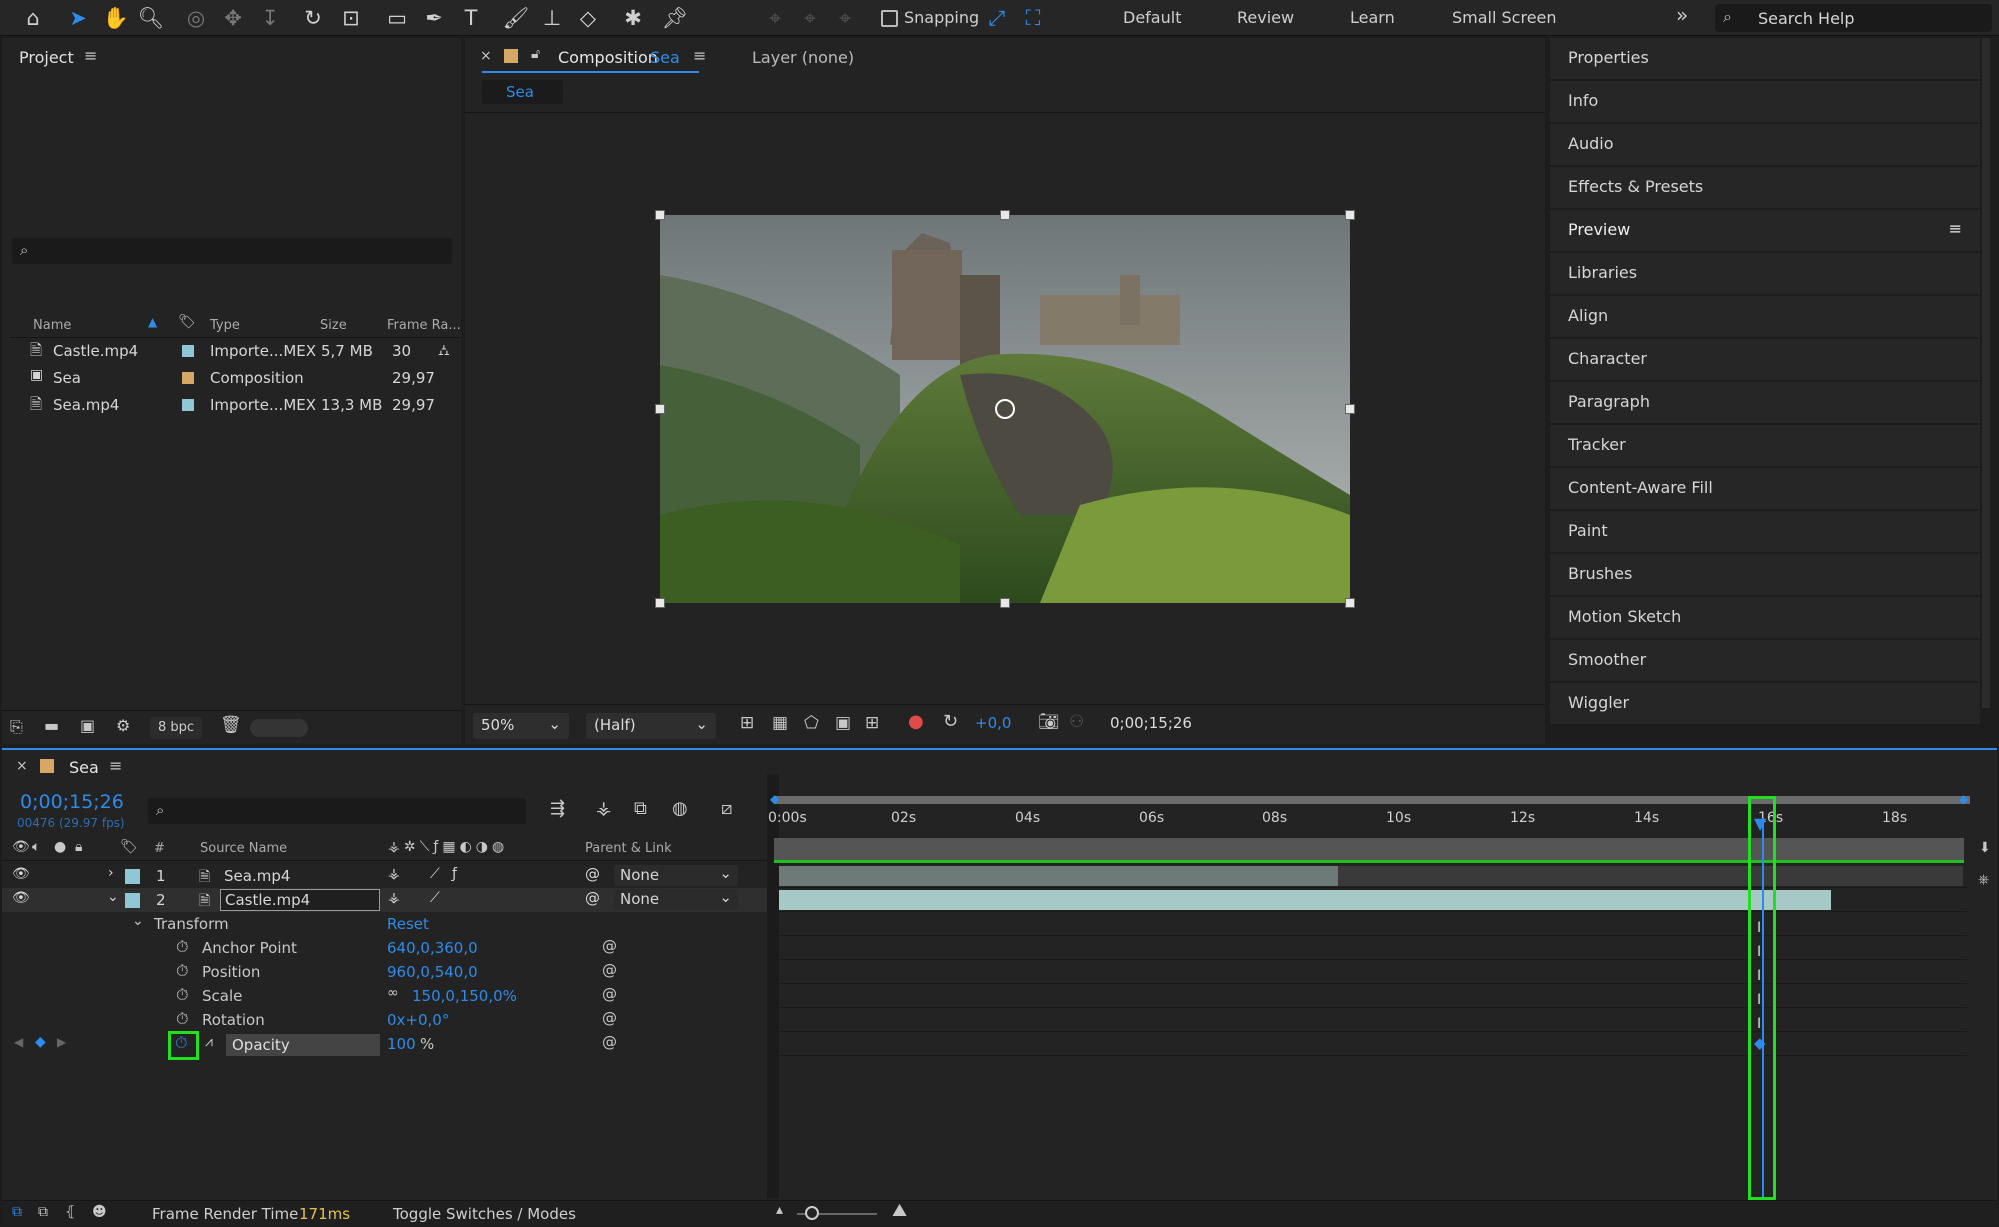 This screenshot has height=1227, width=1999. What do you see at coordinates (516, 18) in the screenshot?
I see `brush-tool-icon: 🖌︎` at bounding box center [516, 18].